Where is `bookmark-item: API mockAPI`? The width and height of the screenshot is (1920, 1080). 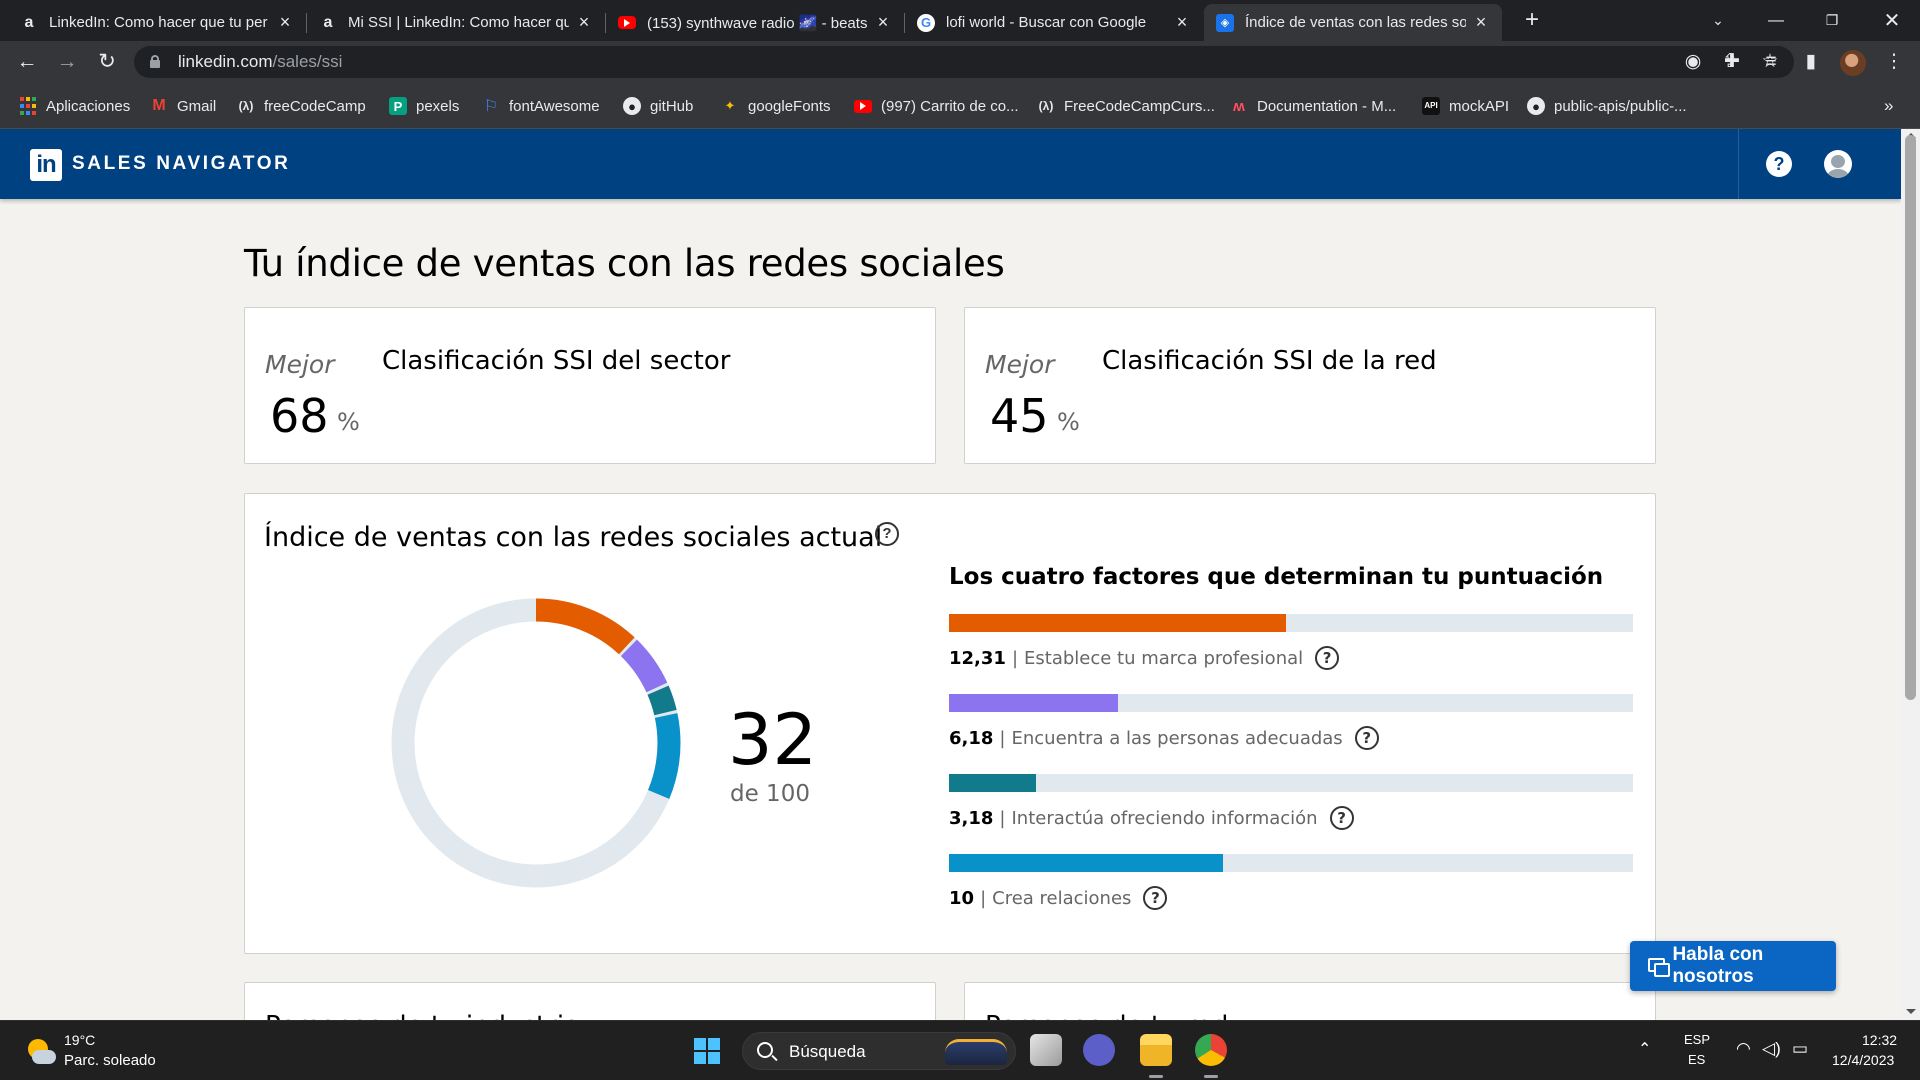
bookmark-item: API mockAPI is located at coordinates (1465, 106).